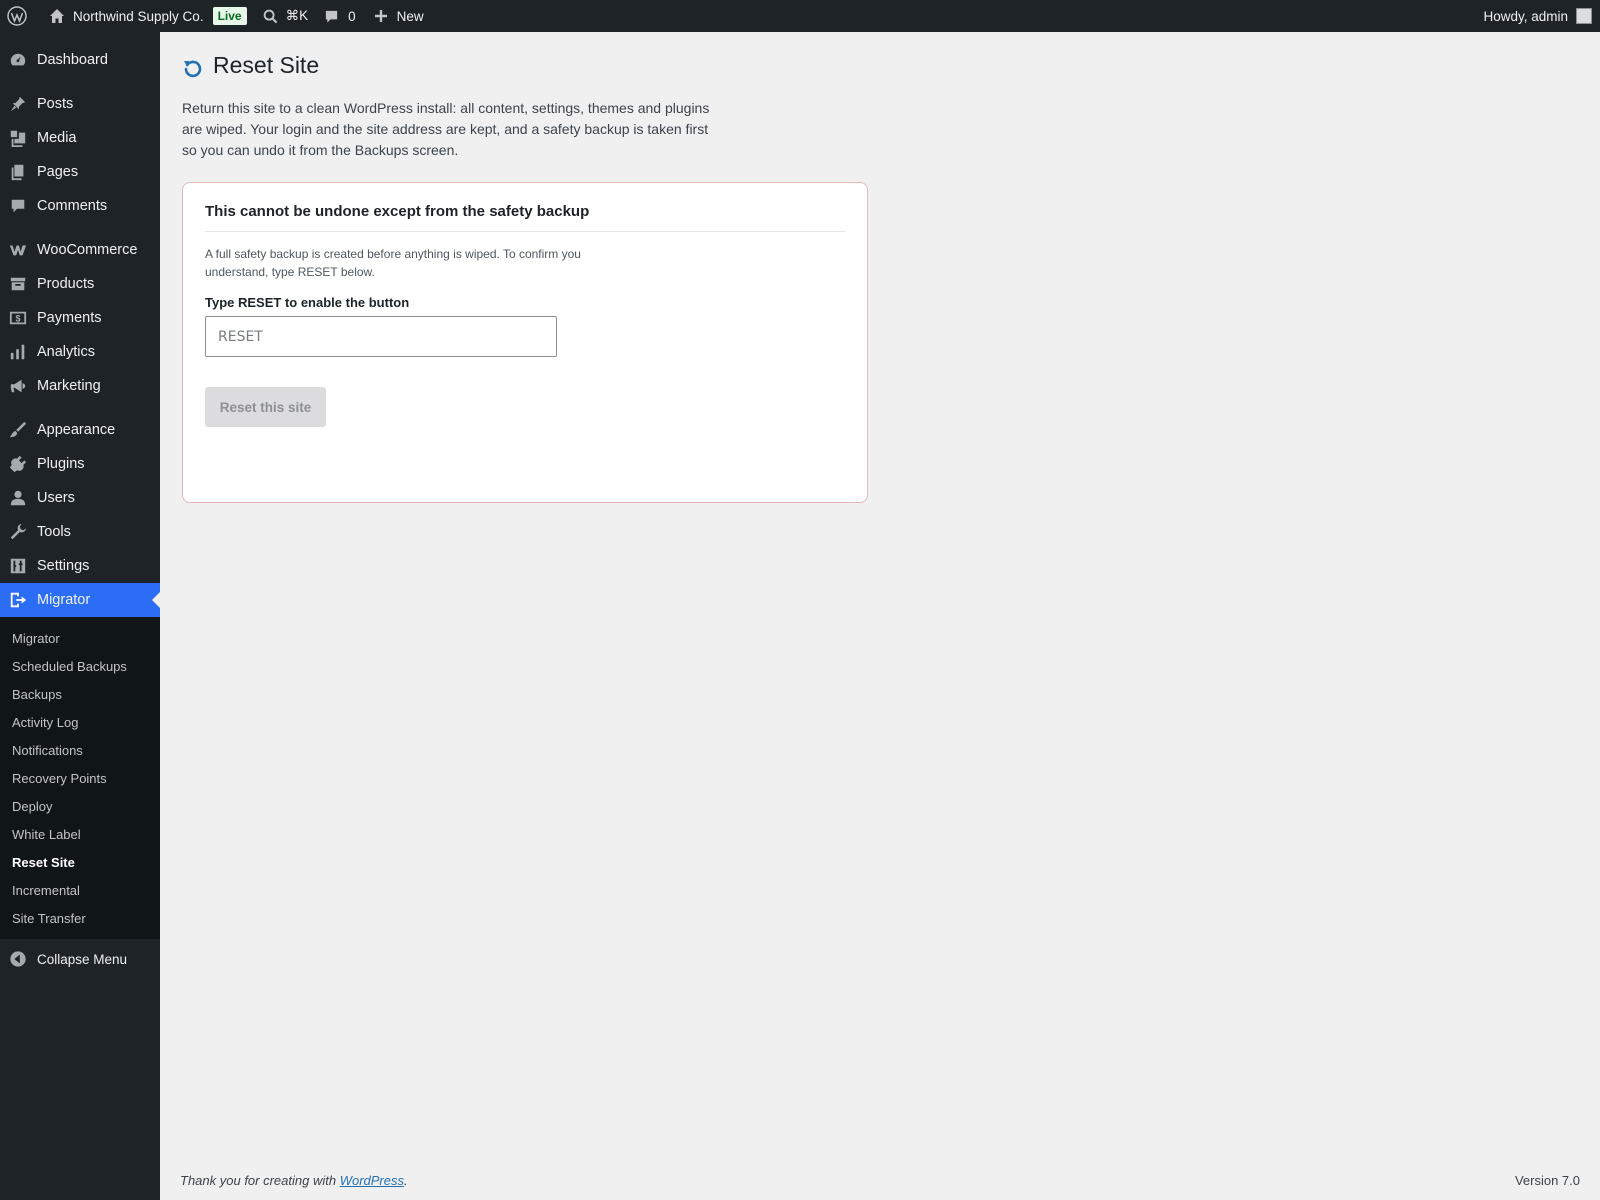  Describe the element at coordinates (294, 1180) in the screenshot. I see `footer-thanks: Thank you for creating with WordPress.` at that location.